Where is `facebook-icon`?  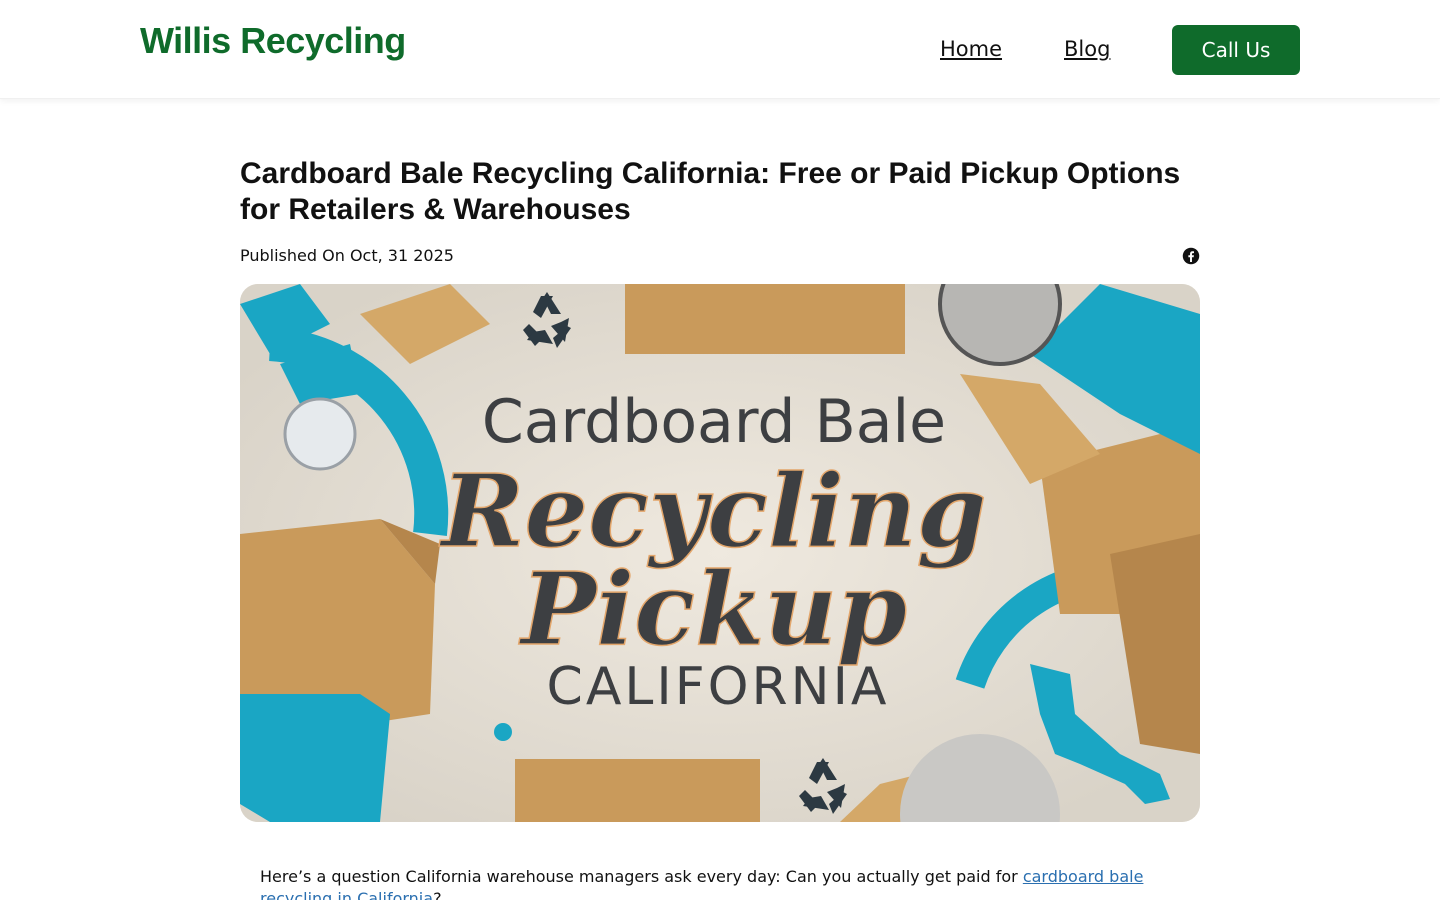
facebook-icon is located at coordinates (1191, 256).